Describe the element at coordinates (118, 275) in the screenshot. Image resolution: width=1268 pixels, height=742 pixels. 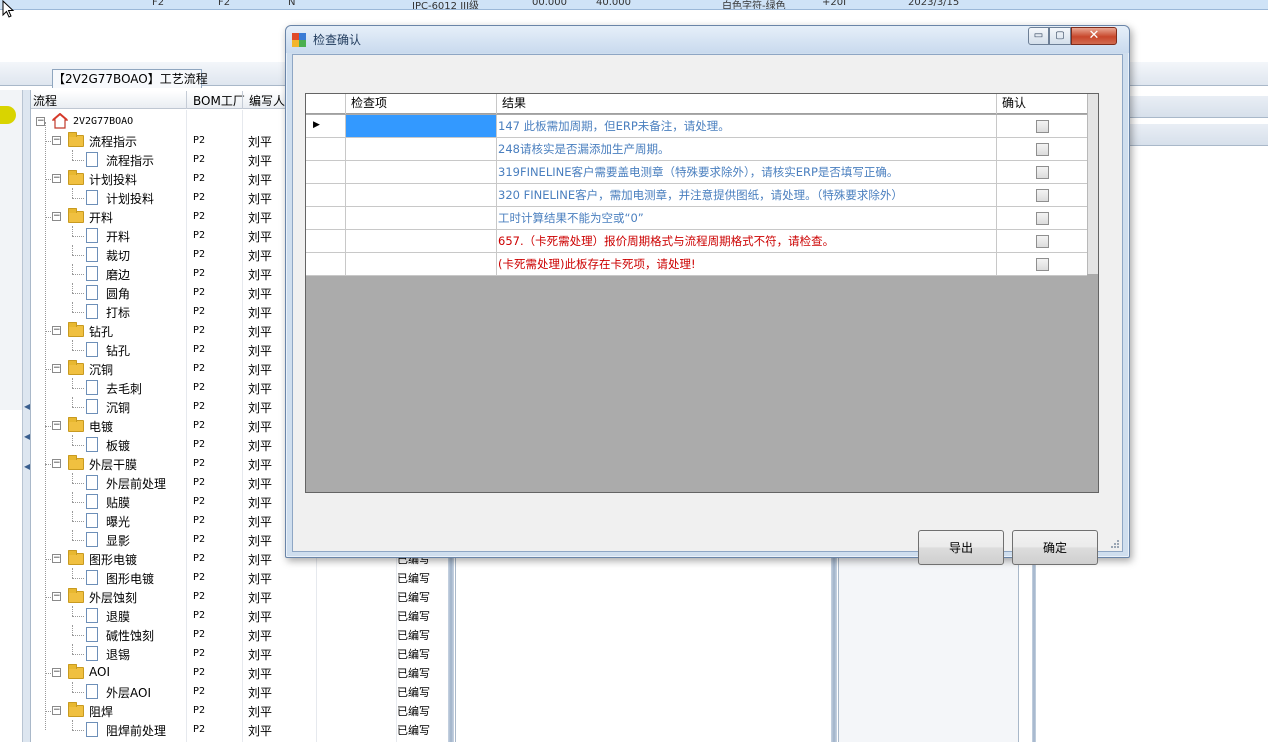
I see `tree-node-label: 磨边` at that location.